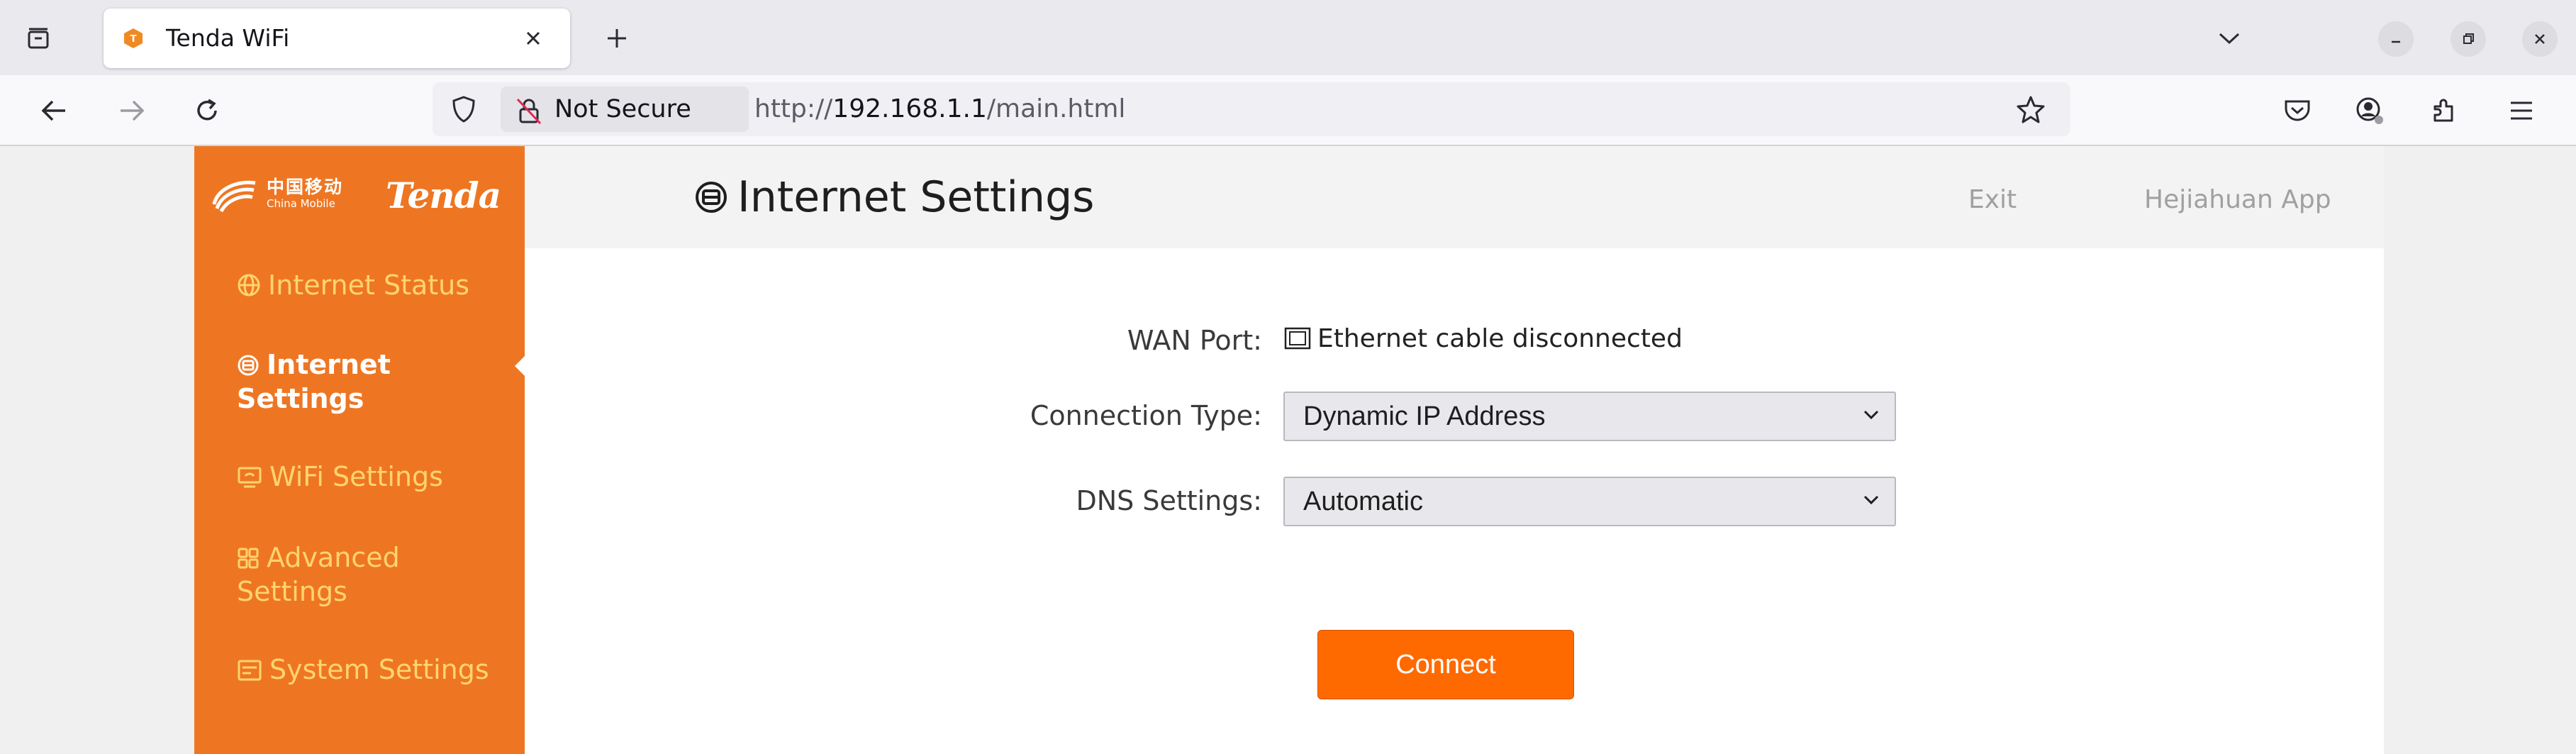  Describe the element at coordinates (2443, 110) in the screenshot. I see `extensions-icon` at that location.